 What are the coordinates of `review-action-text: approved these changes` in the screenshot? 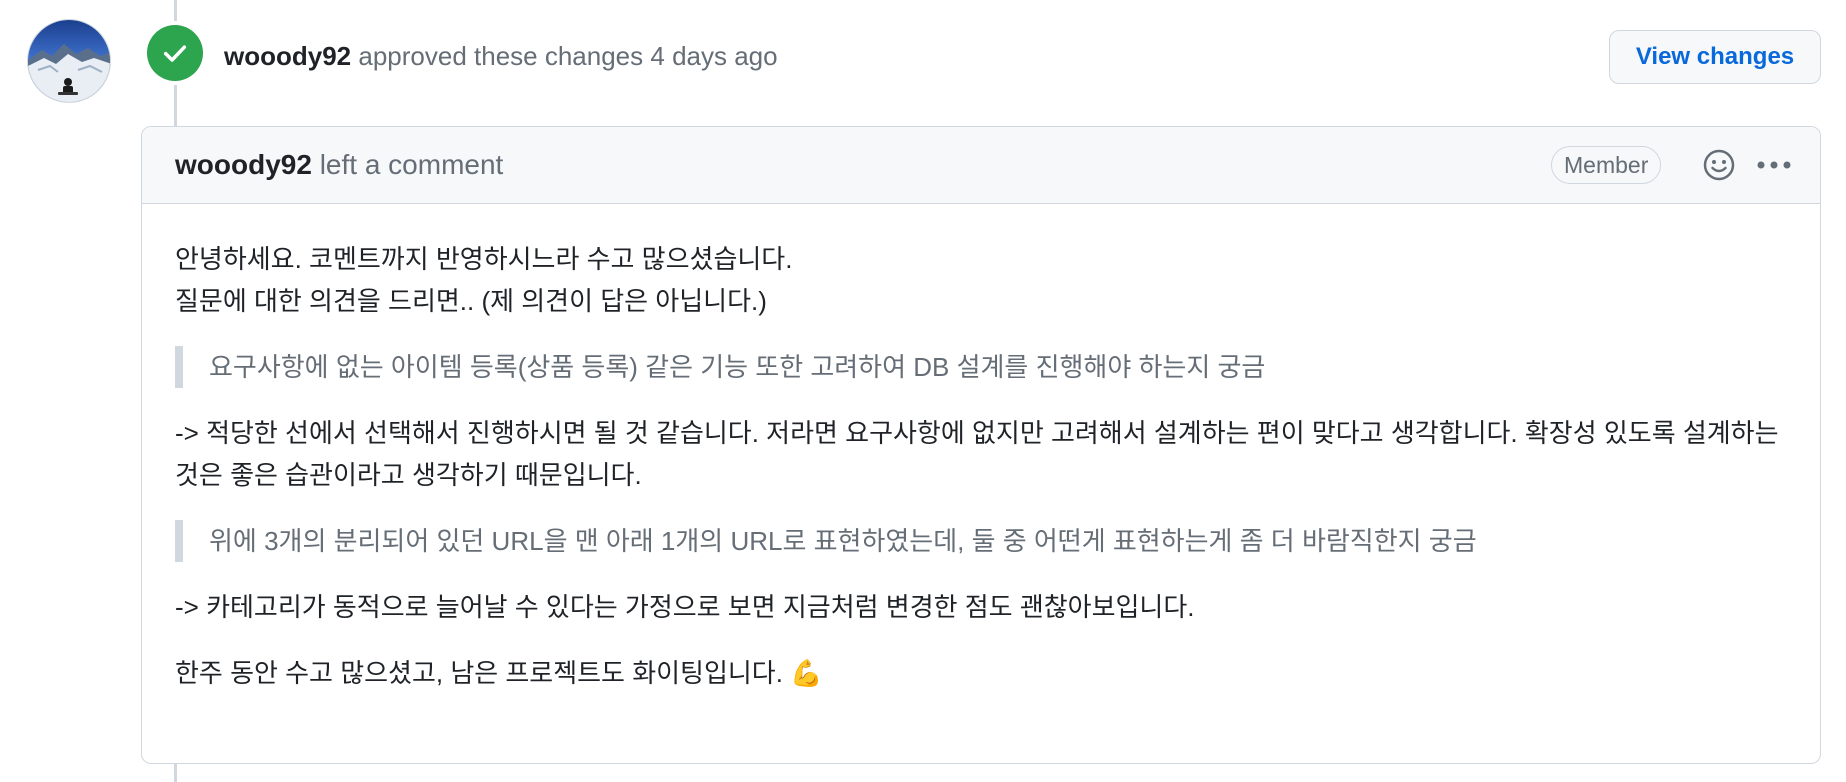 It's located at (501, 56).